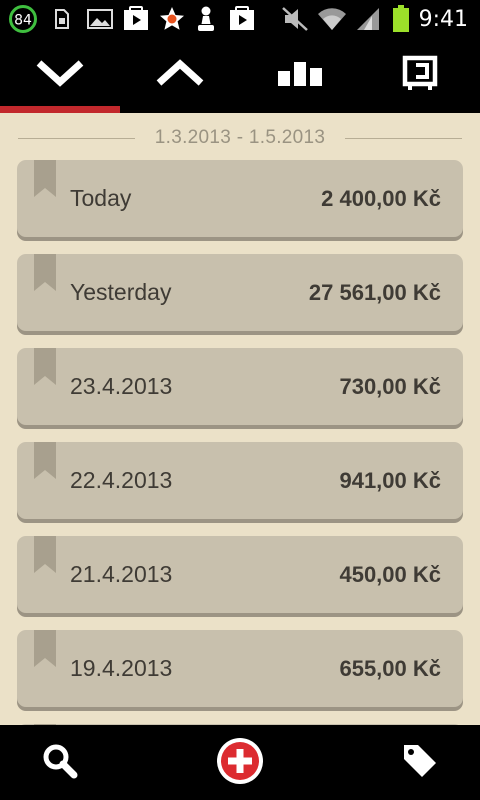 The height and width of the screenshot is (800, 480). Describe the element at coordinates (240, 198) in the screenshot. I see `list-item: Today 2 400,00 Kč` at that location.